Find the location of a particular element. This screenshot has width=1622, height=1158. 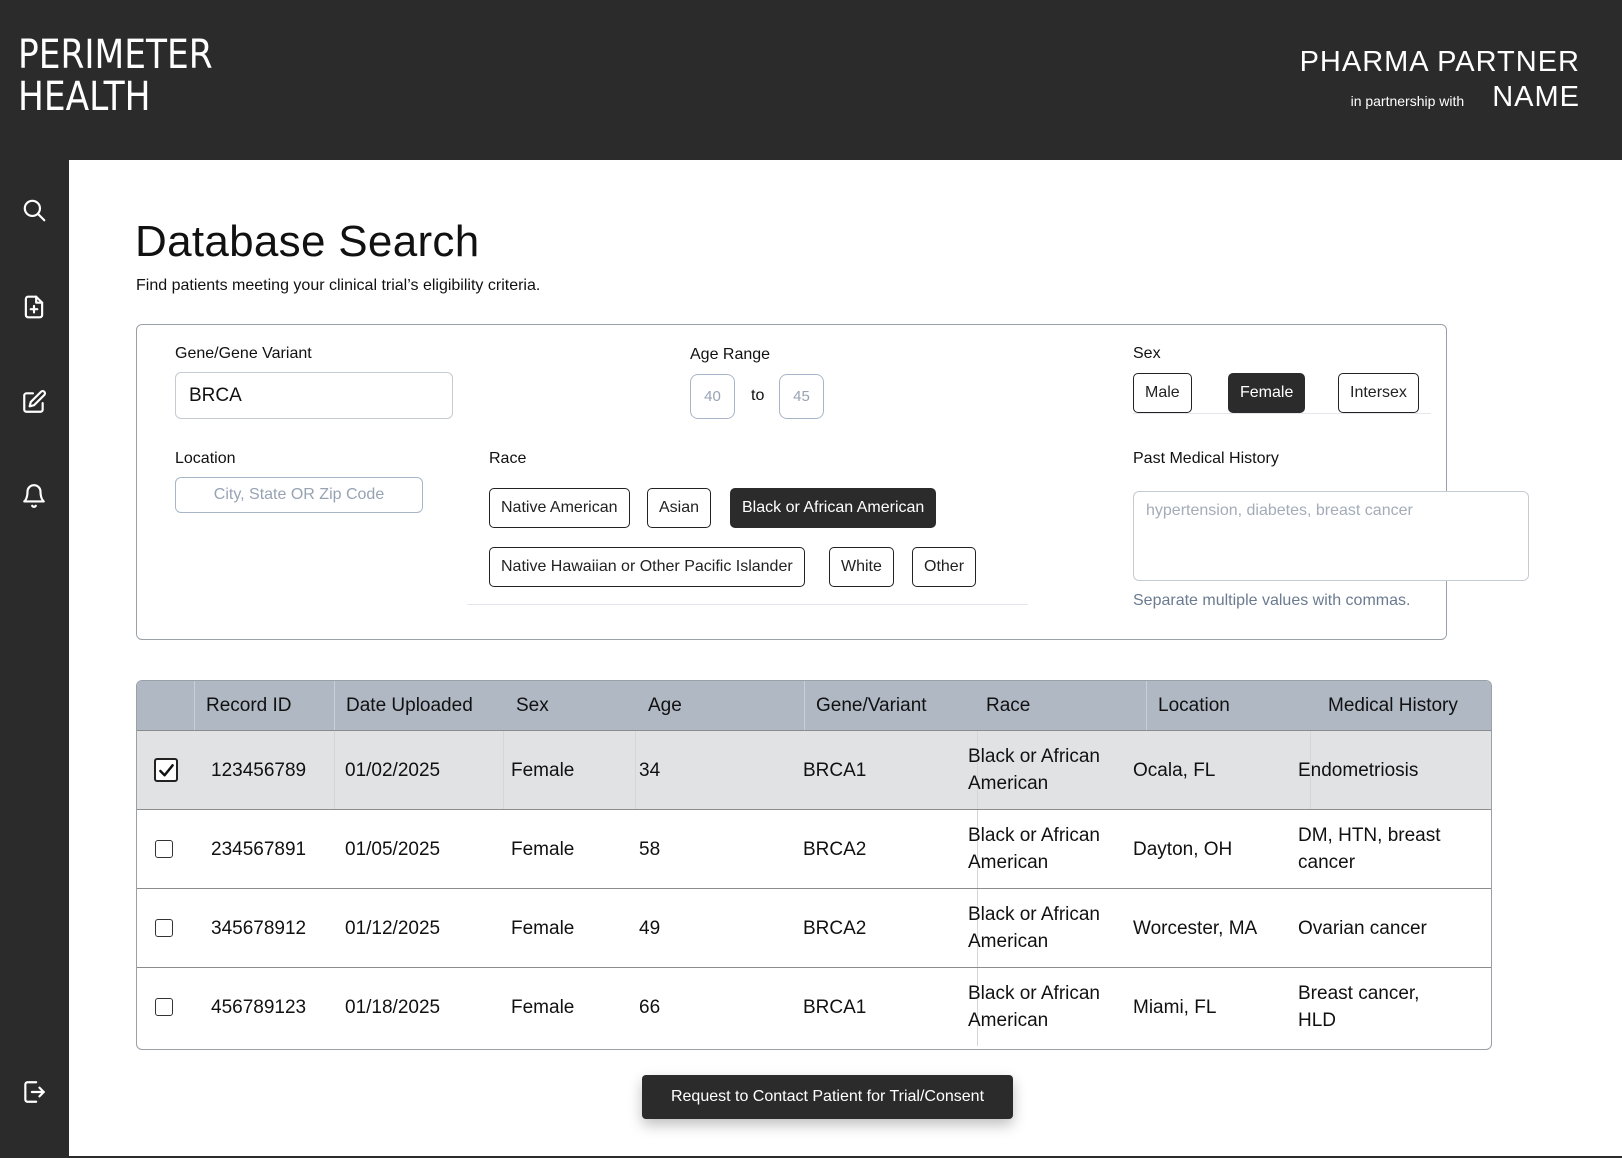

age-to-label: to is located at coordinates (758, 395).